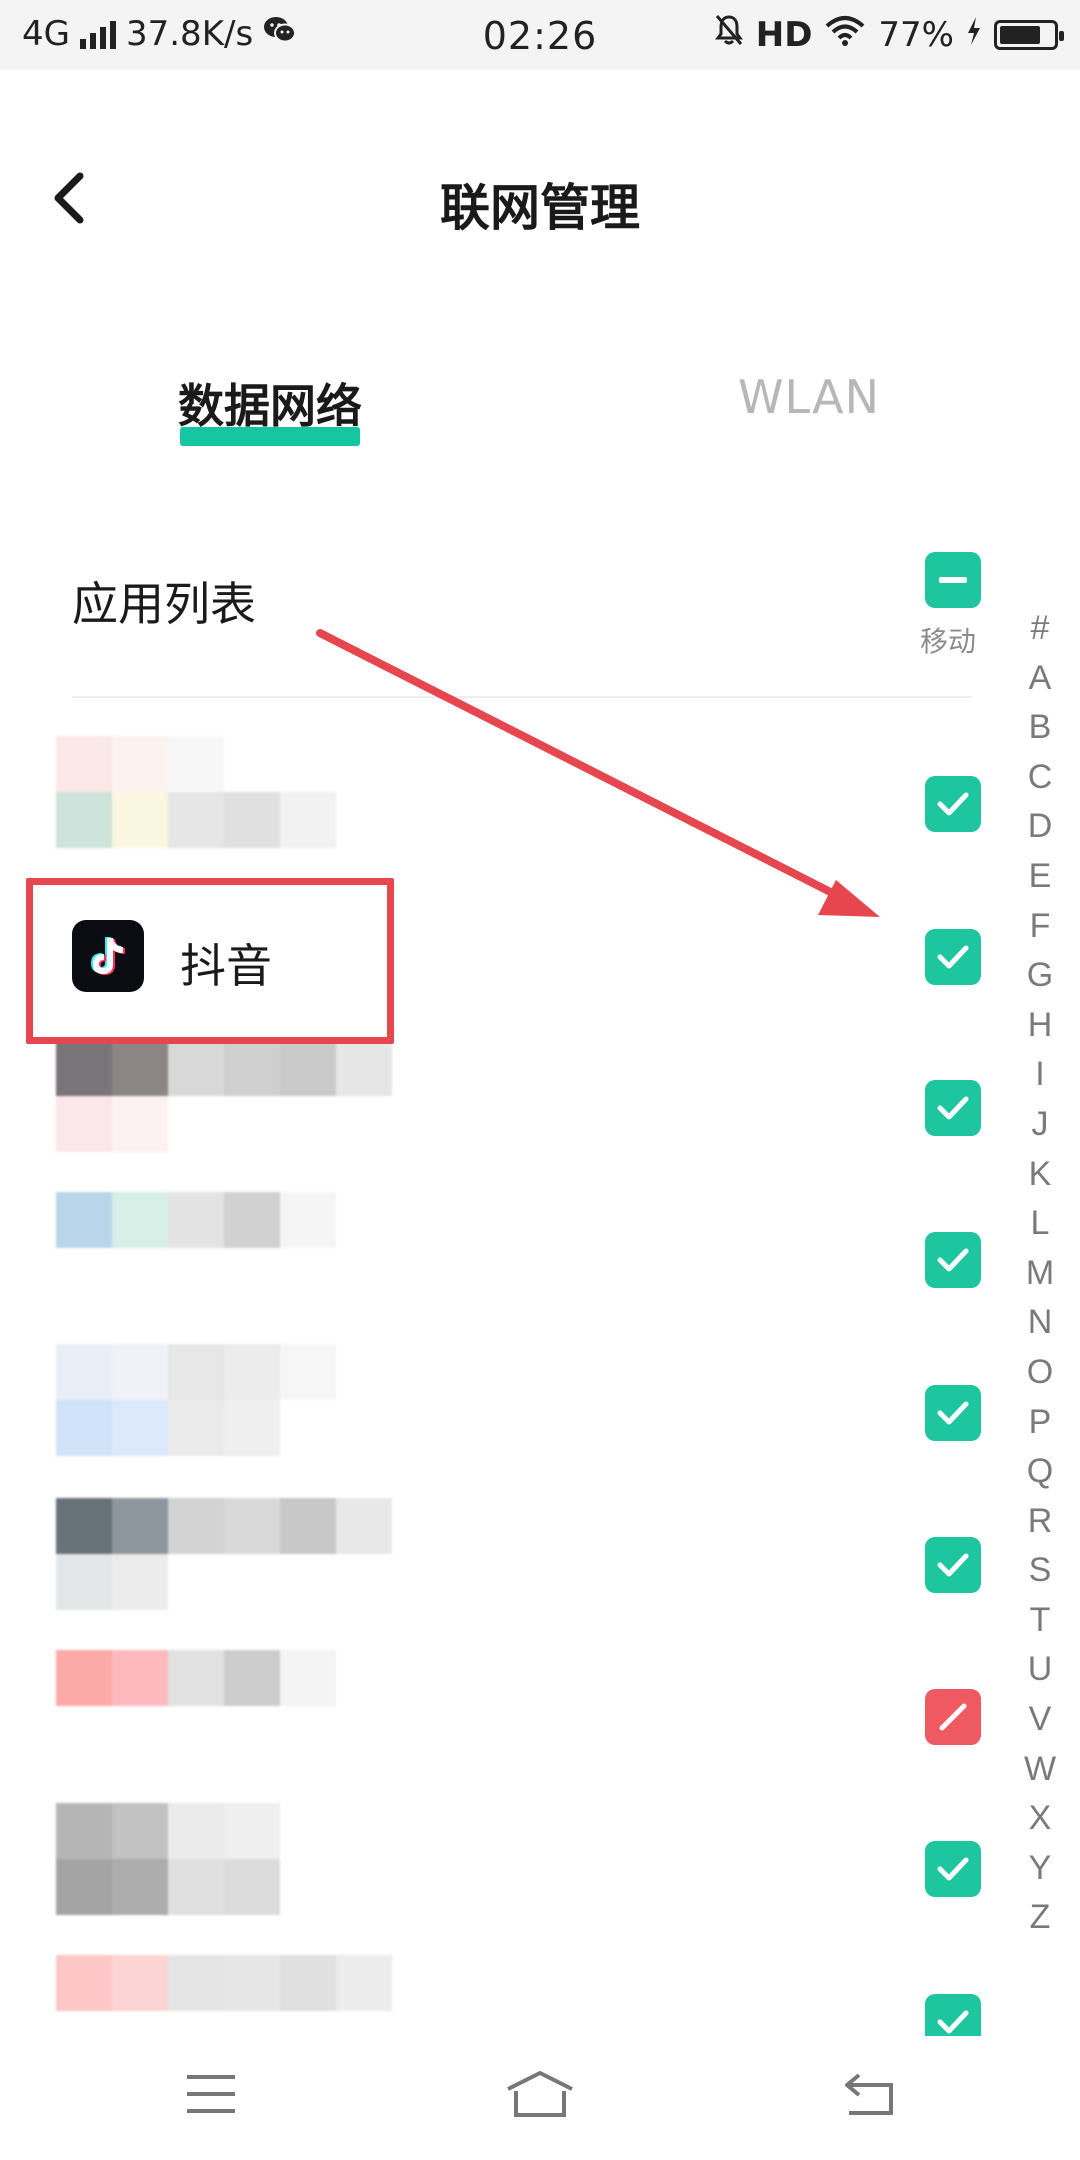  I want to click on index-letter: W, so click(1040, 1770).